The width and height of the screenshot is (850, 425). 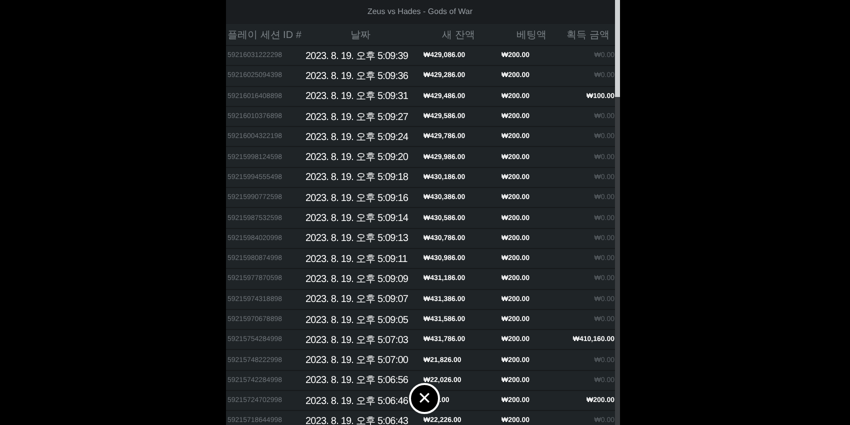 What do you see at coordinates (358, 401) in the screenshot?
I see `table-cell-text: 2023. 8. 19. 오후 5:06:46` at bounding box center [358, 401].